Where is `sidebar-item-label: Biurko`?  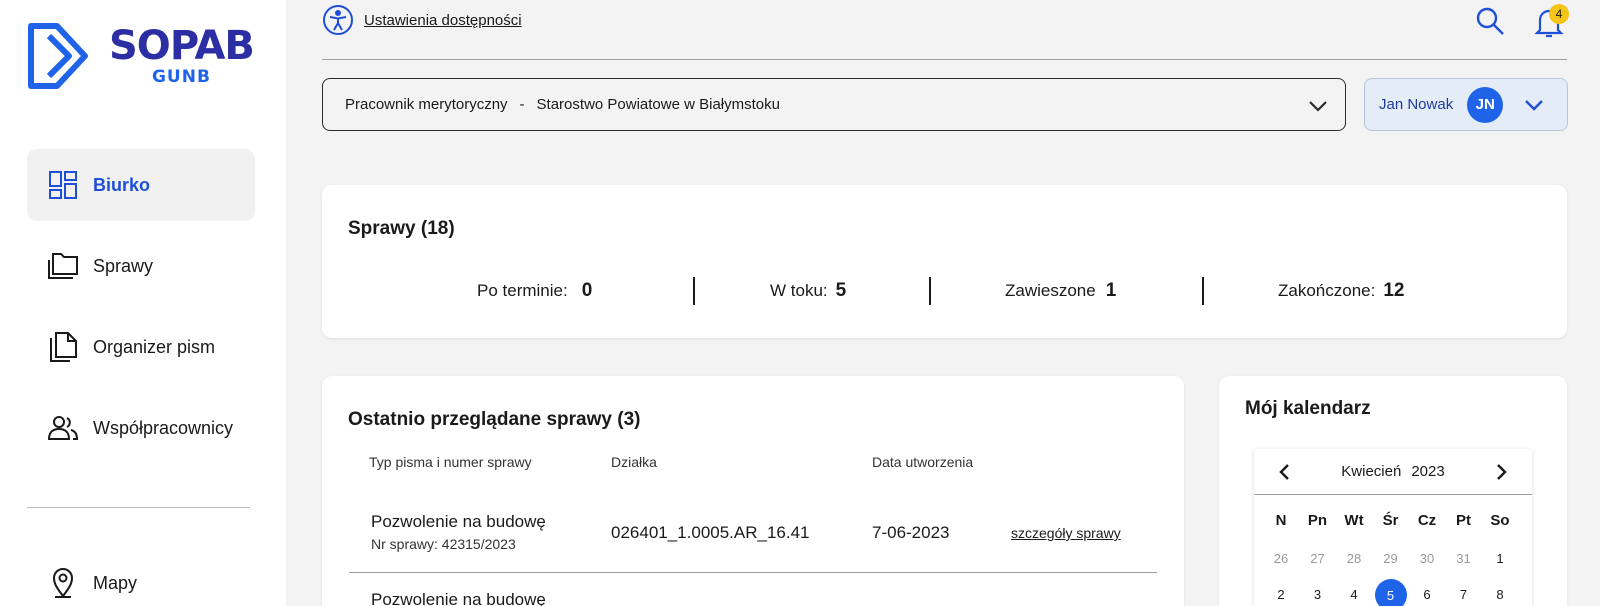
sidebar-item-label: Biurko is located at coordinates (122, 184).